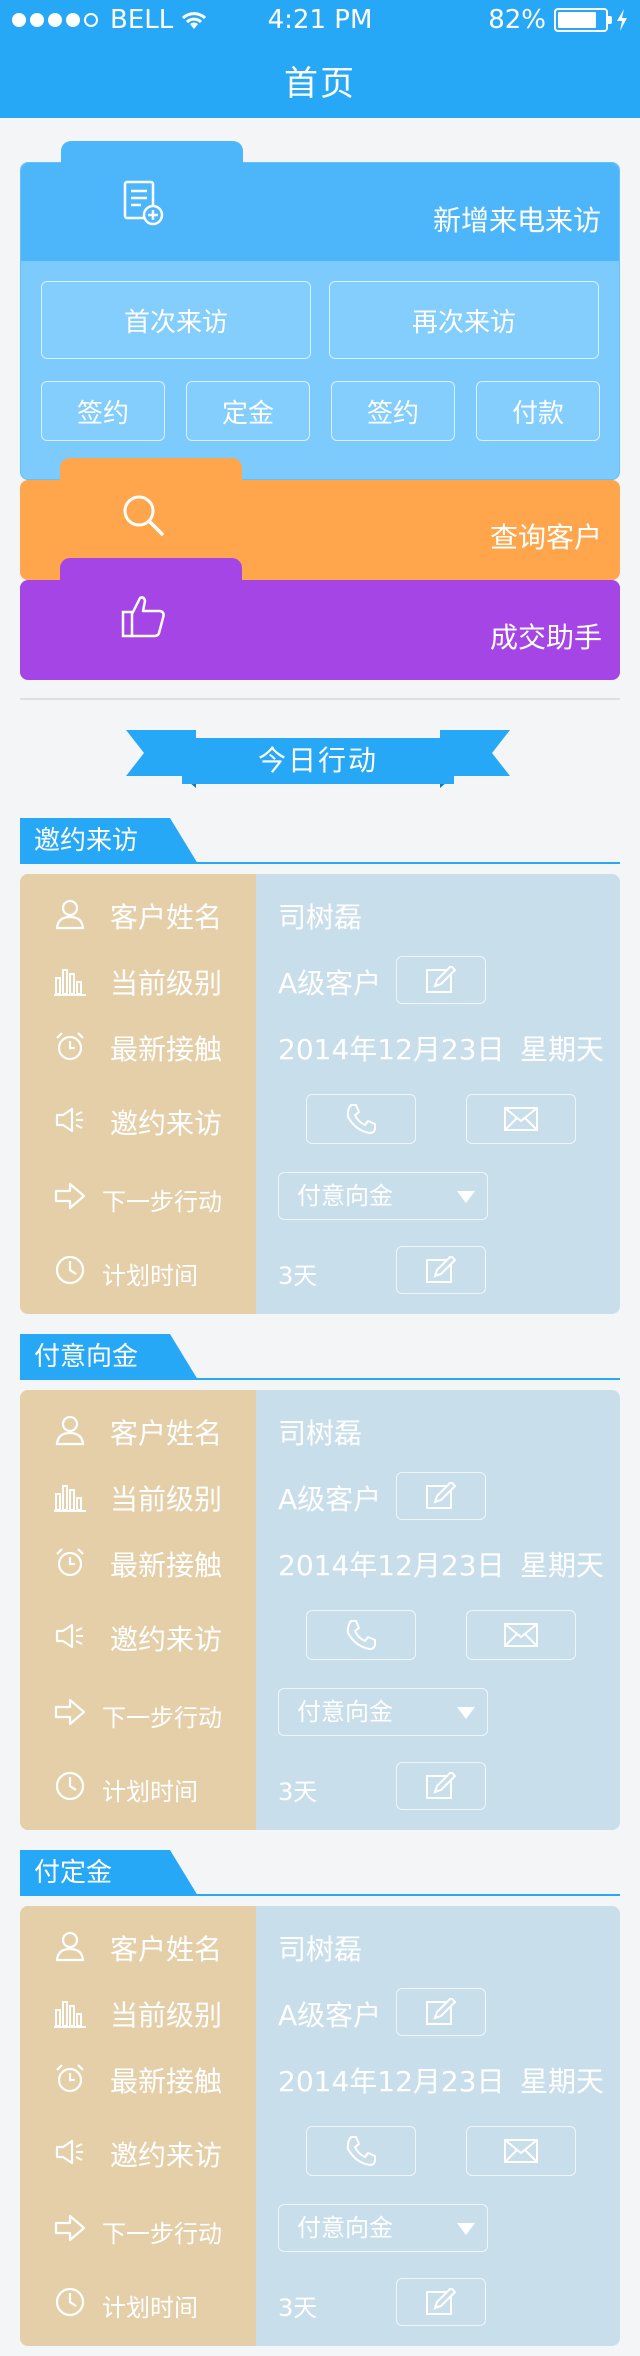 This screenshot has height=2356, width=640. I want to click on search-customer-title: 查询客户, so click(545, 537).